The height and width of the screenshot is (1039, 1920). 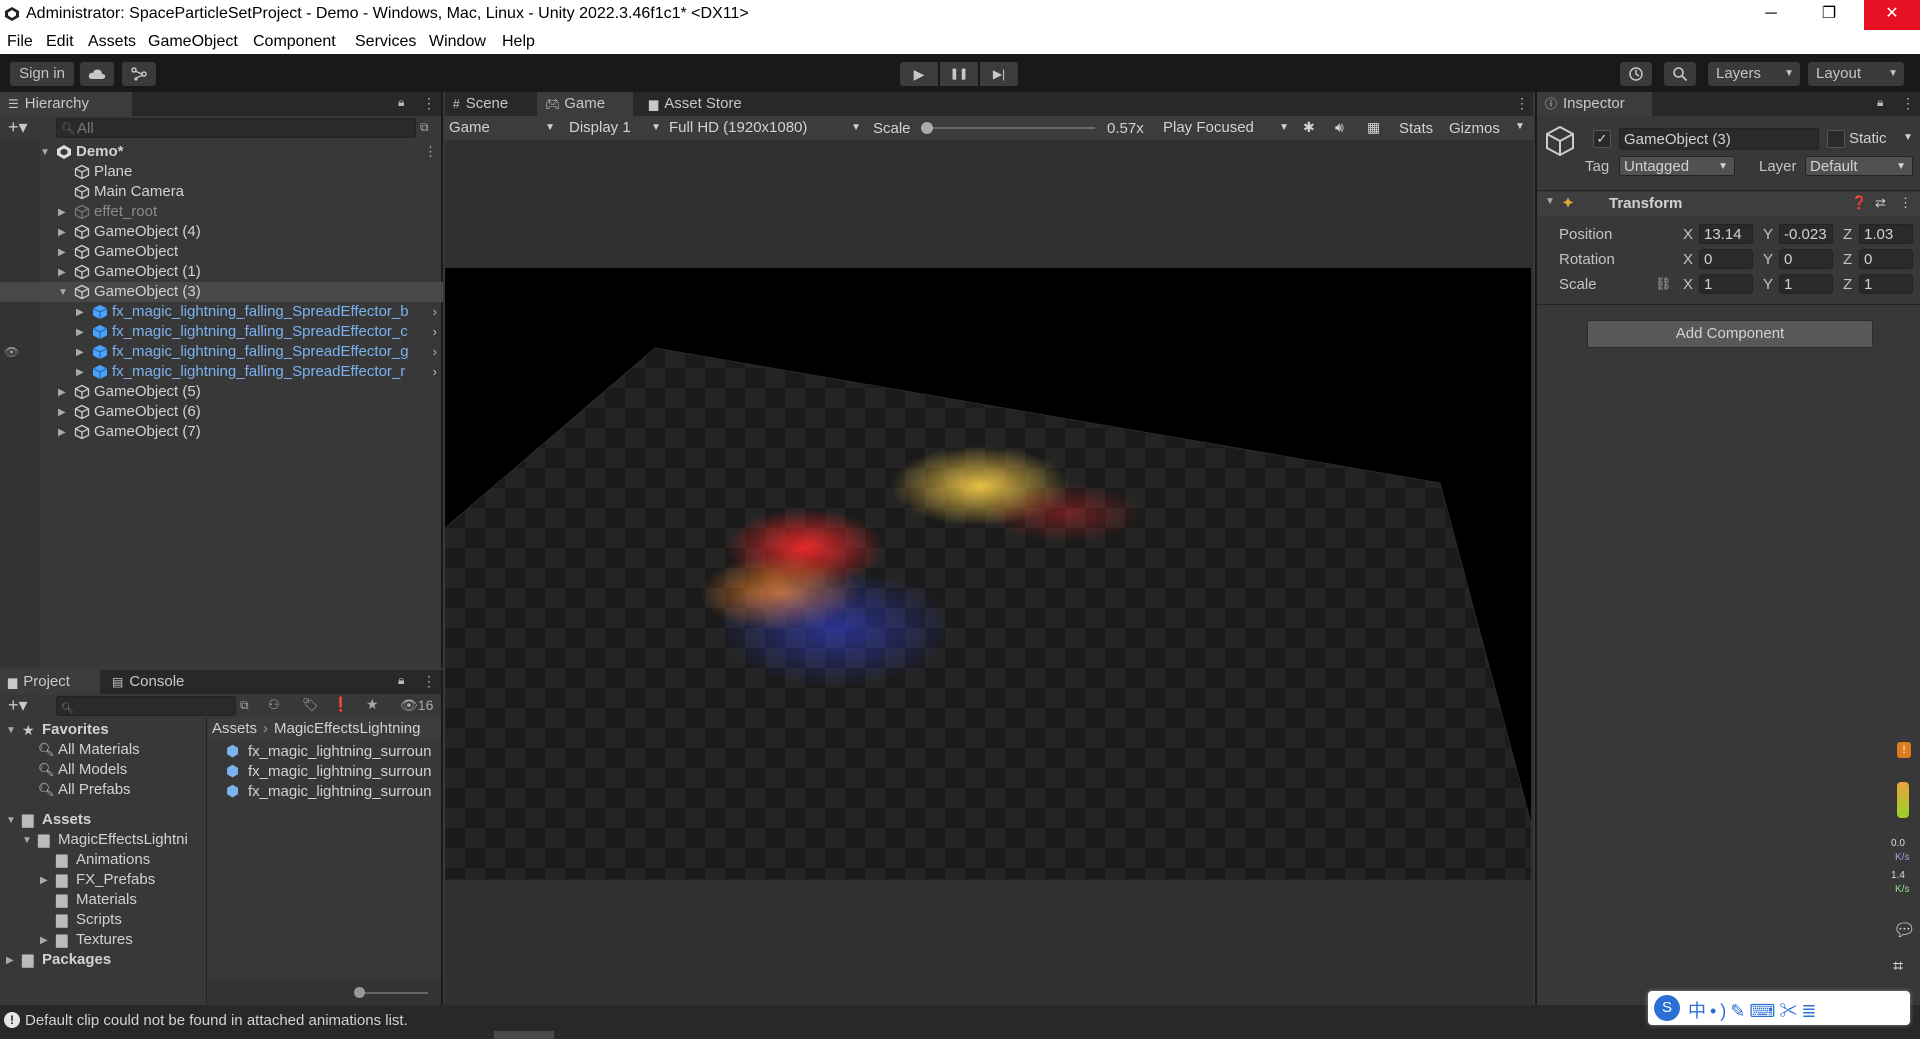 I want to click on breadcrumb-item: MagicEffectsLightning, so click(x=347, y=728).